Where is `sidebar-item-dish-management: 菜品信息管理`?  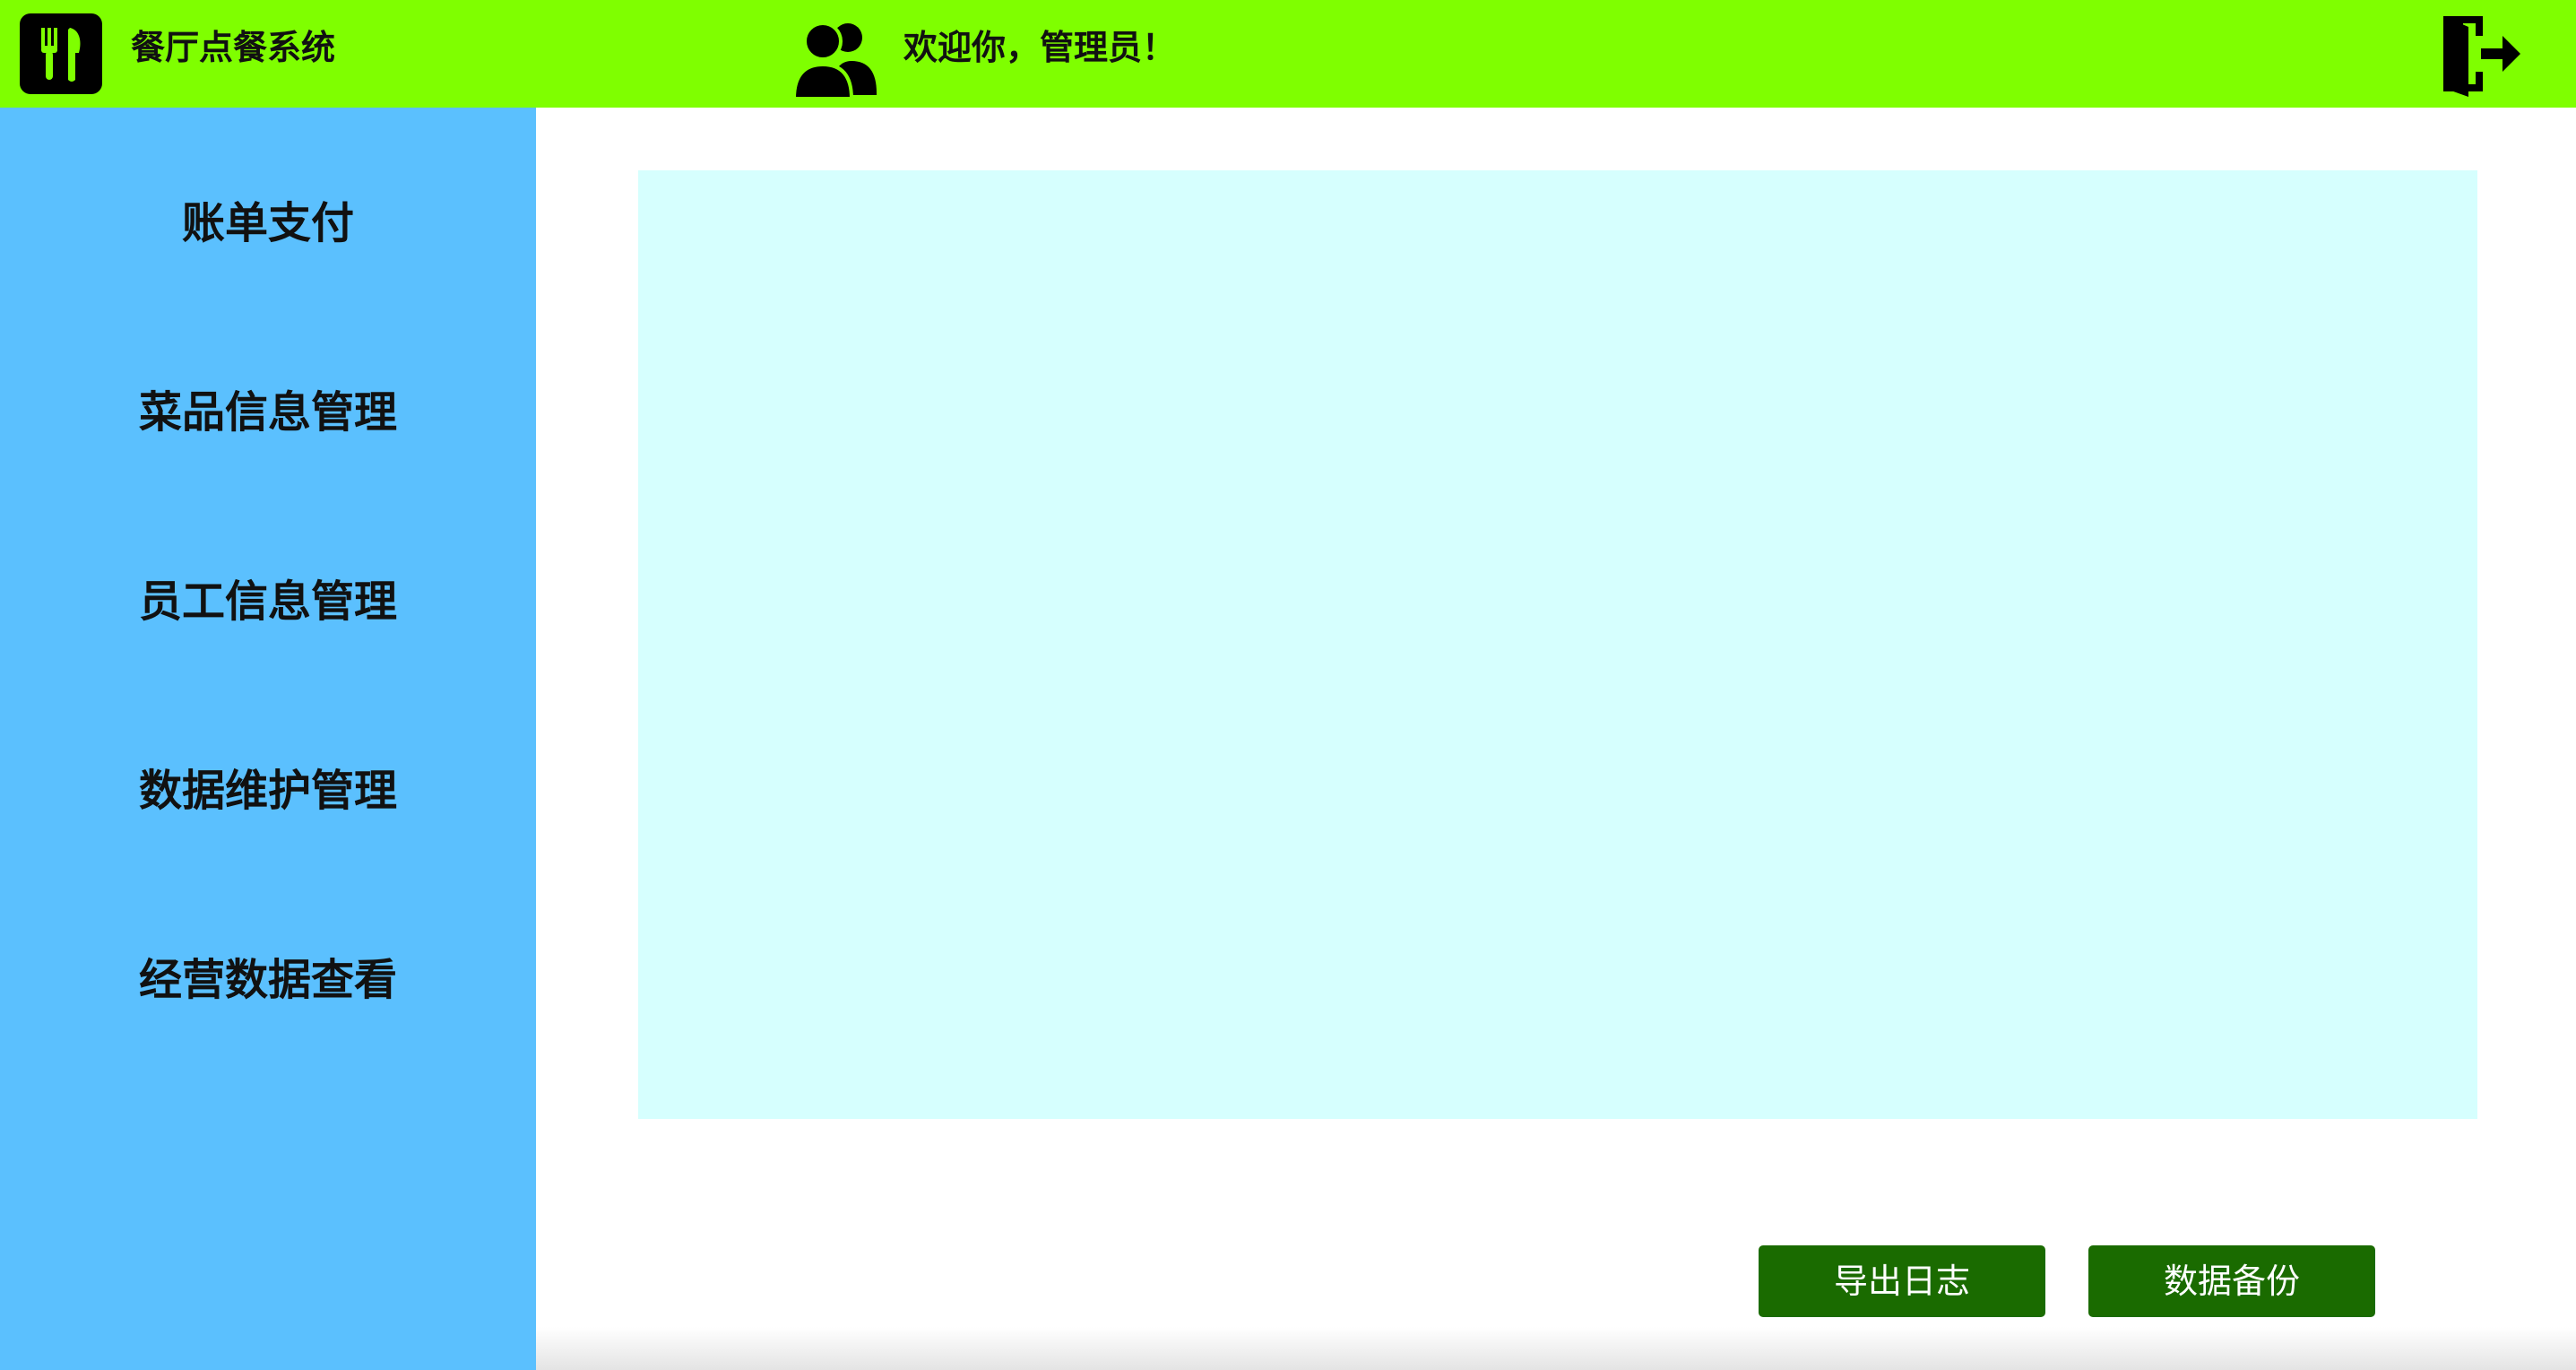 sidebar-item-dish-management: 菜品信息管理 is located at coordinates (268, 412).